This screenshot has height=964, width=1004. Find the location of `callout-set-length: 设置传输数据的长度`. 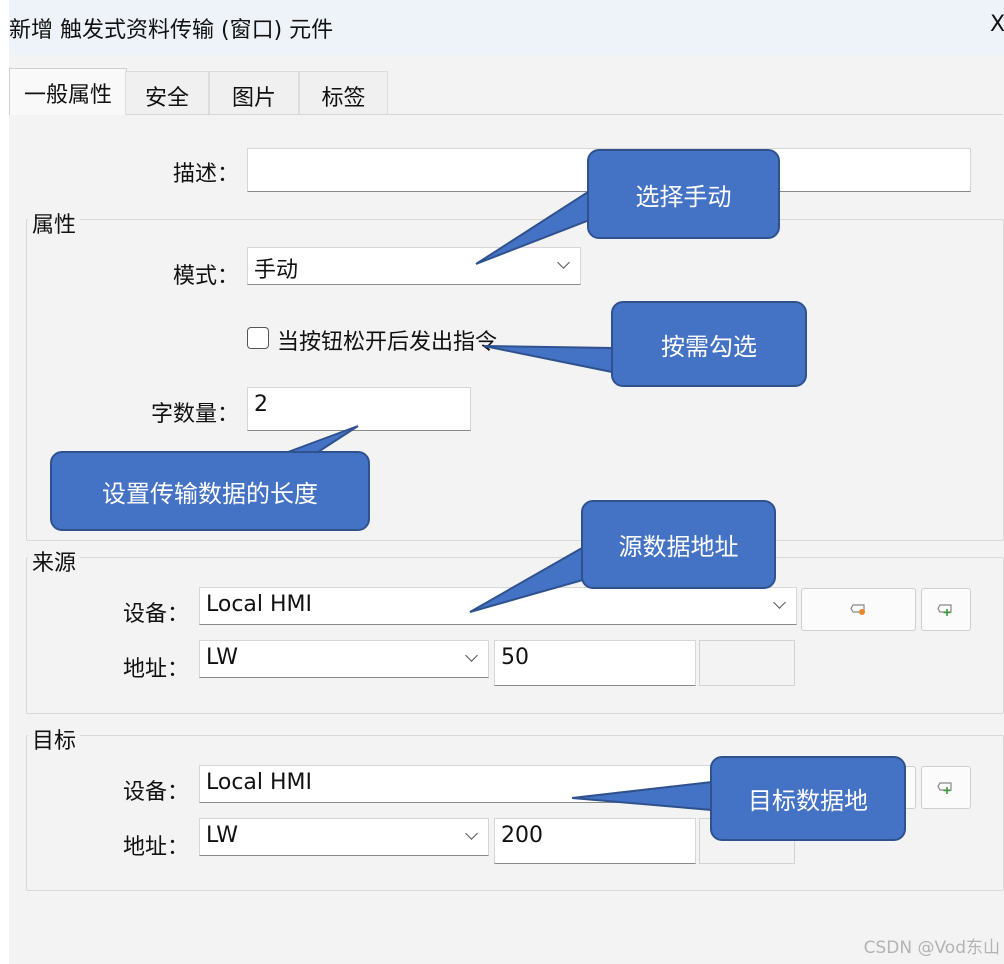

callout-set-length: 设置传输数据的长度 is located at coordinates (210, 491).